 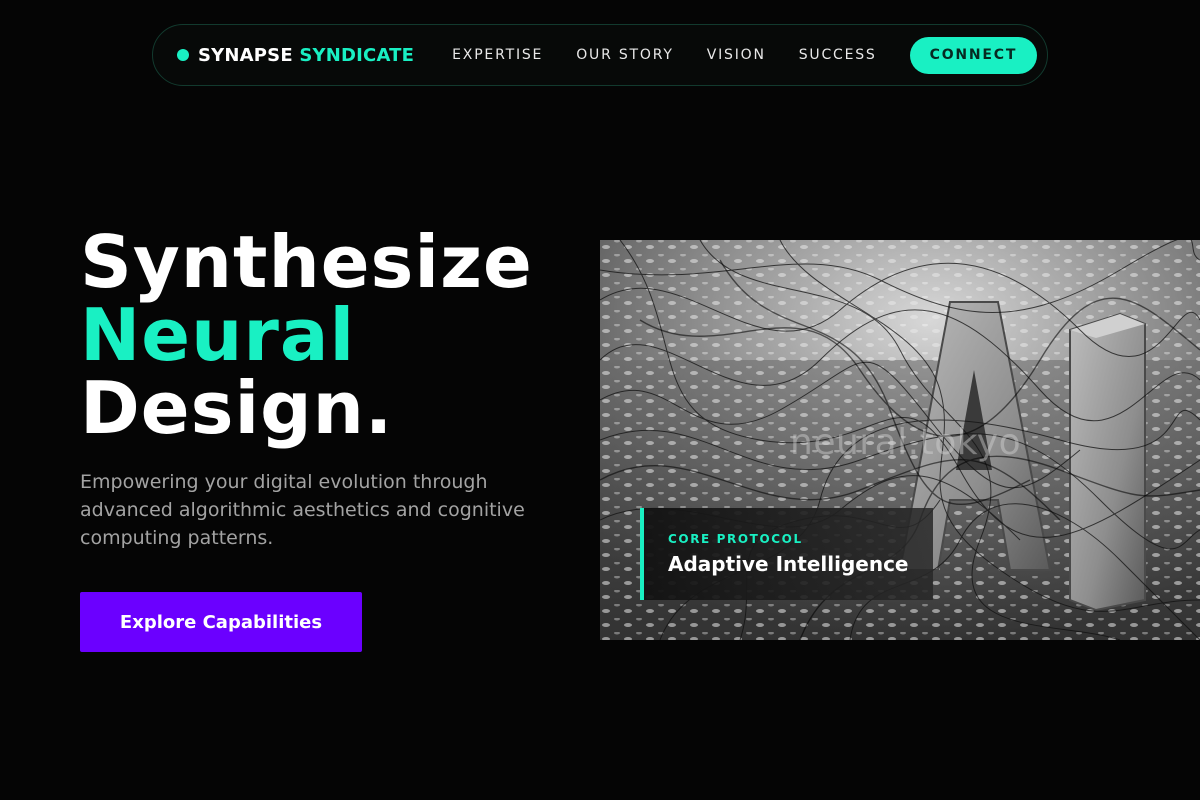 What do you see at coordinates (497, 55) in the screenshot?
I see `nav-link-expertise: EXPERTISE` at bounding box center [497, 55].